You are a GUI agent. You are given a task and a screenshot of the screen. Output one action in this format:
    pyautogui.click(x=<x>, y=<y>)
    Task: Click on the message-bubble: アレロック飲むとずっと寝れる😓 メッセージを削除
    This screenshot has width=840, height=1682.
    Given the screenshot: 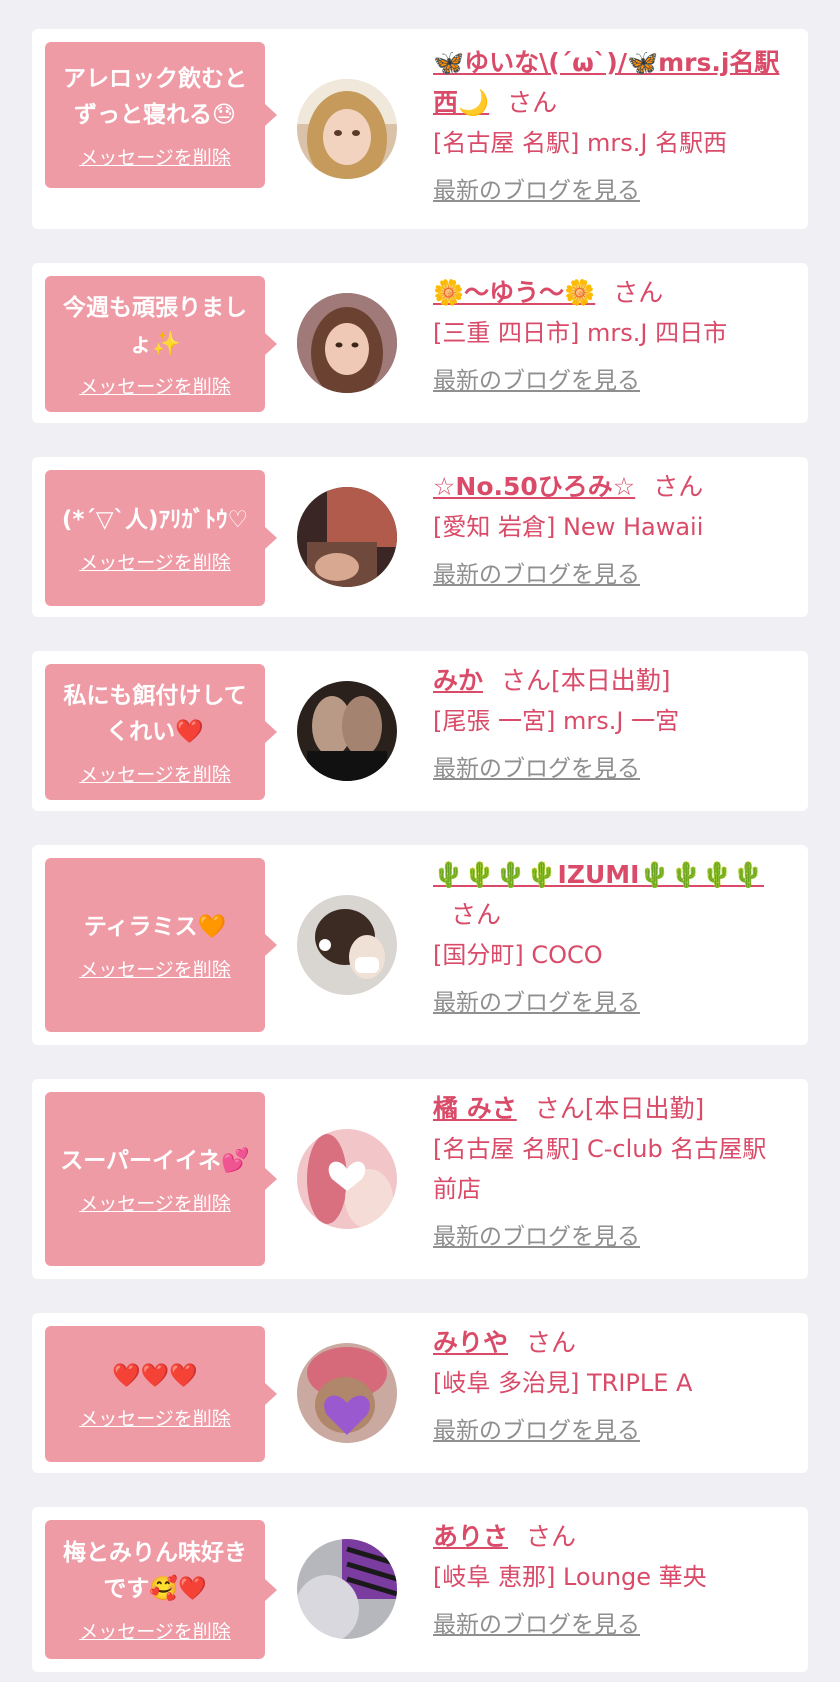 What is the action you would take?
    pyautogui.click(x=161, y=115)
    